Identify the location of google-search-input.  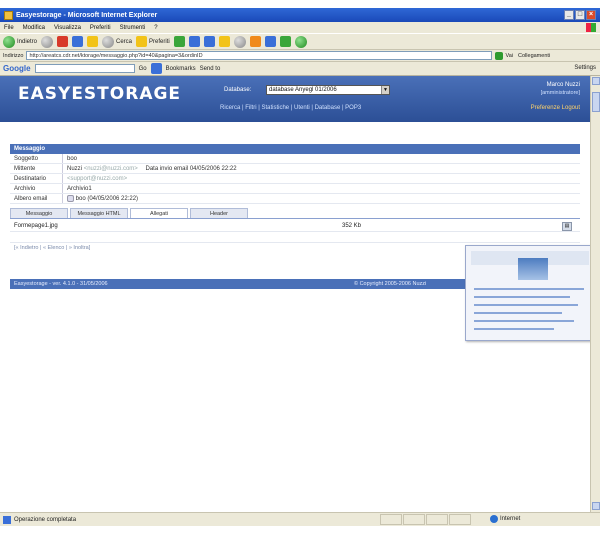
(84, 68).